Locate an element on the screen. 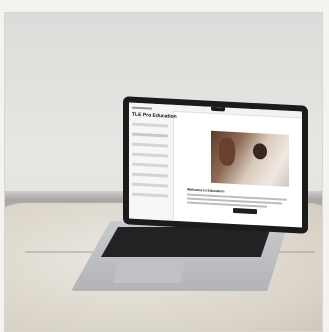 The image size is (329, 332). camera-notch is located at coordinates (218, 109).